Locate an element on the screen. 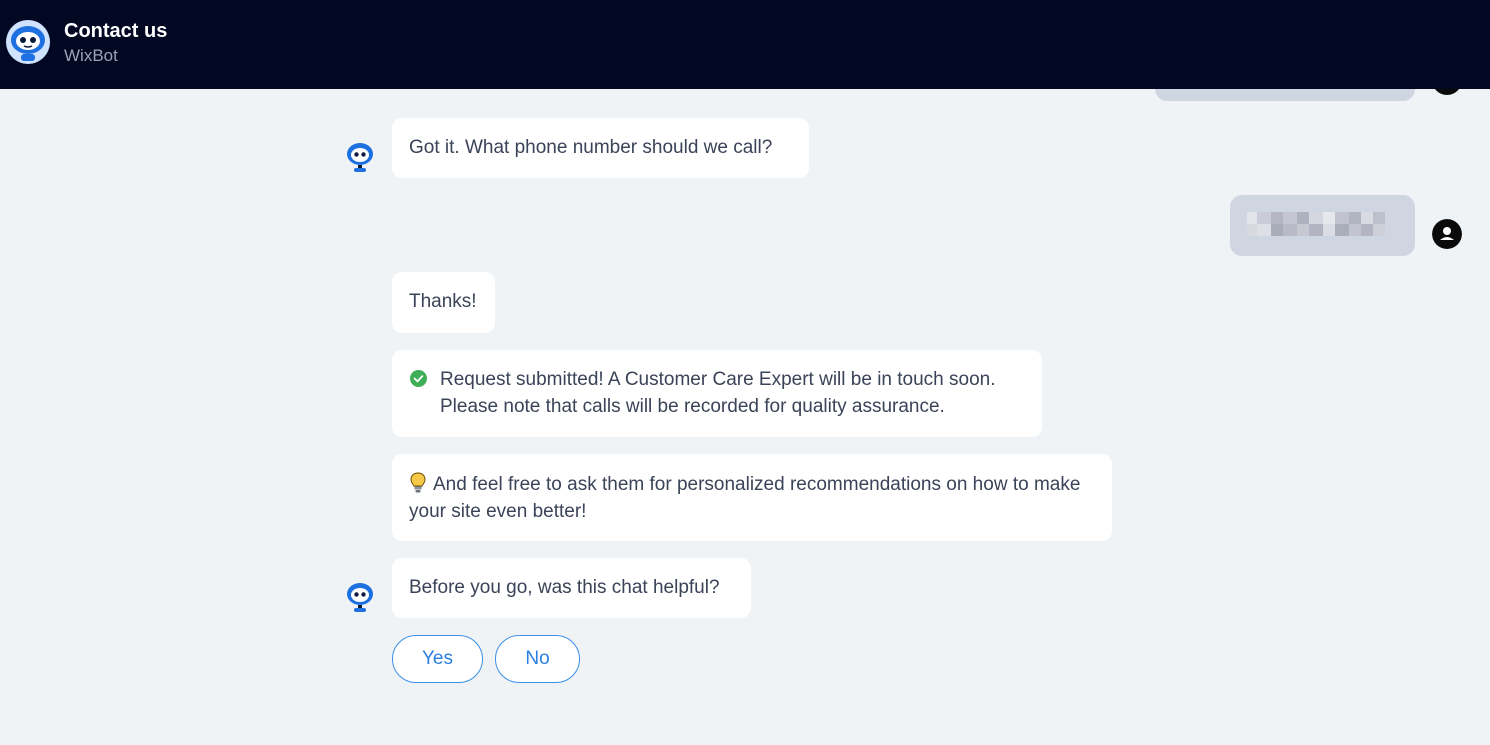 The width and height of the screenshot is (1490, 745). bot-message-thanks: Thanks! is located at coordinates (443, 302).